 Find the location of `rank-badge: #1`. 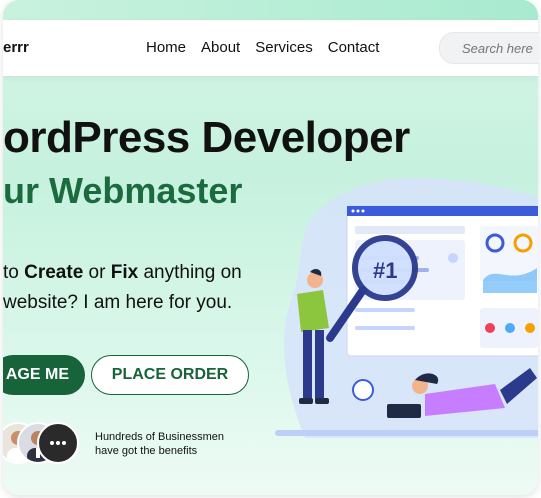

rank-badge: #1 is located at coordinates (385, 270).